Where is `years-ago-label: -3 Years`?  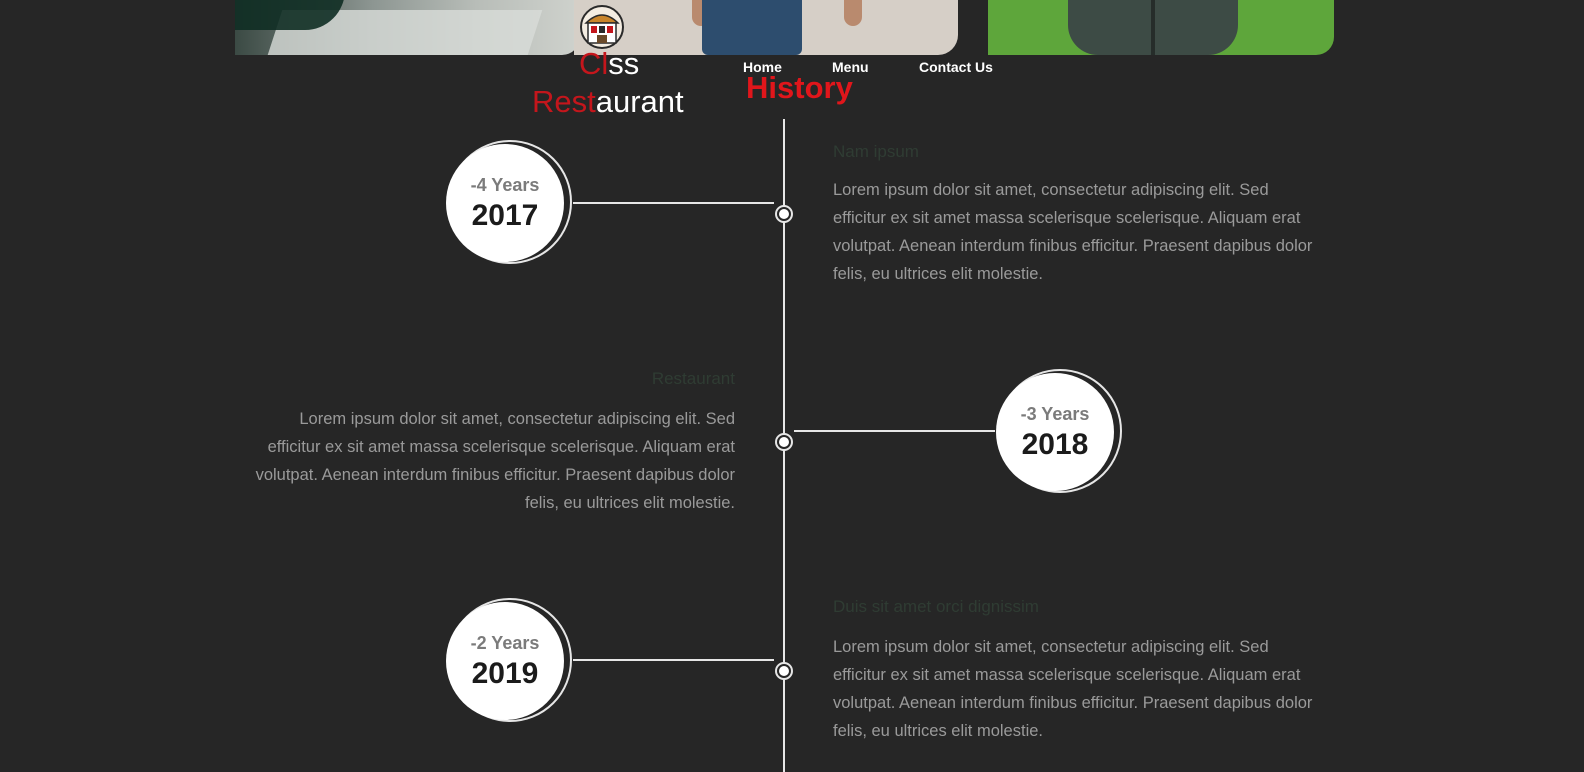
years-ago-label: -3 Years is located at coordinates (1055, 413).